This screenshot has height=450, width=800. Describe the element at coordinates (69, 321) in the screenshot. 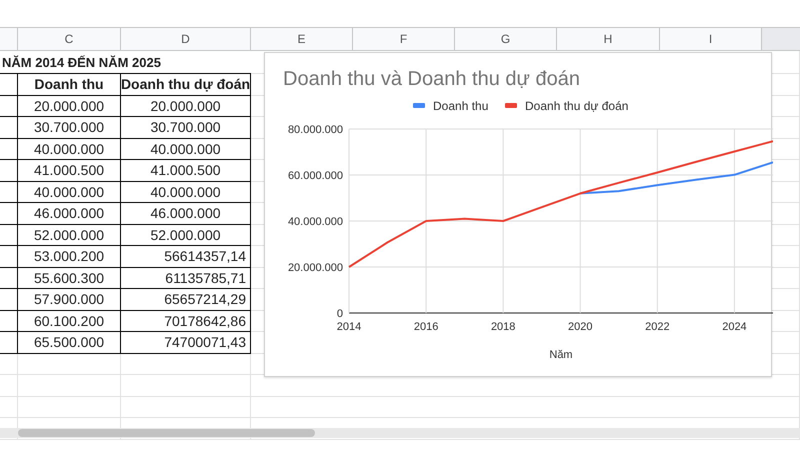

I see `table-cell: 60.100.200` at that location.